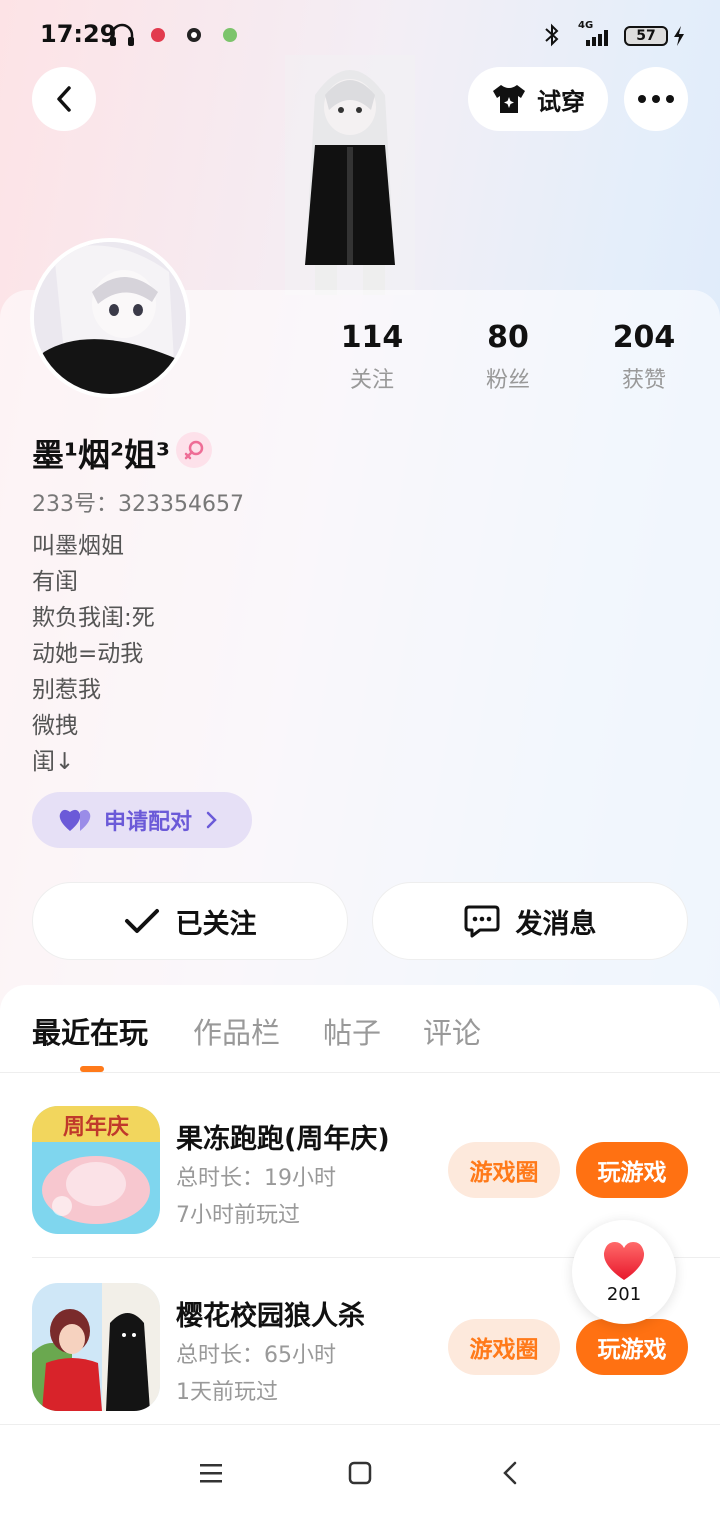 This screenshot has height=1520, width=720. Describe the element at coordinates (509, 99) in the screenshot. I see `tshirt-icon` at that location.